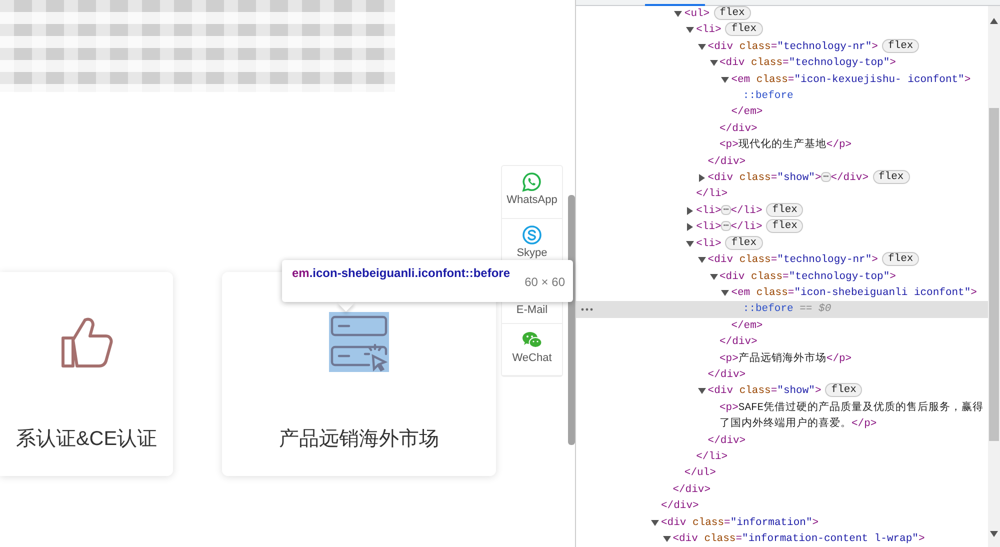 This screenshot has height=547, width=1000. Describe the element at coordinates (544, 282) in the screenshot. I see `tooltip-size: 60 × 60` at that location.